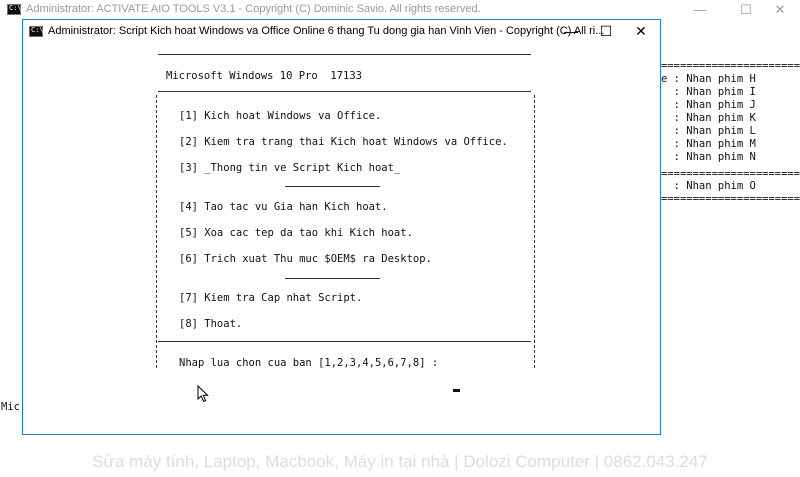 The image size is (800, 477). What do you see at coordinates (534, 231) in the screenshot?
I see `menu-border-right` at bounding box center [534, 231].